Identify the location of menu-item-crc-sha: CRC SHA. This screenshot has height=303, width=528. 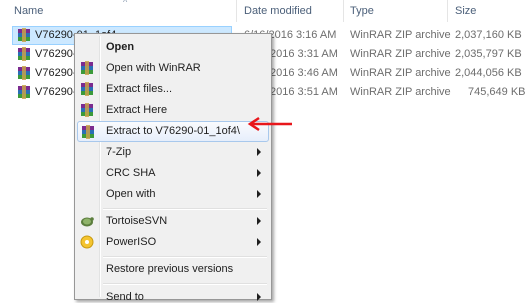
(173, 173).